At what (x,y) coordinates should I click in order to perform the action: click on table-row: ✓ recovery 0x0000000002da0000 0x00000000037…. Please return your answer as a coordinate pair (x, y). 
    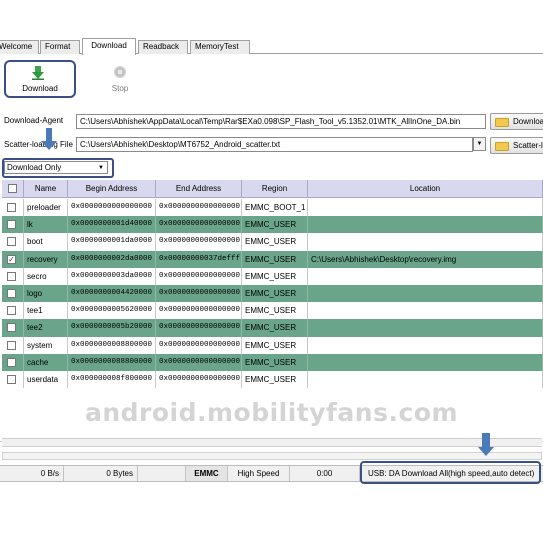
    Looking at the image, I should click on (272, 259).